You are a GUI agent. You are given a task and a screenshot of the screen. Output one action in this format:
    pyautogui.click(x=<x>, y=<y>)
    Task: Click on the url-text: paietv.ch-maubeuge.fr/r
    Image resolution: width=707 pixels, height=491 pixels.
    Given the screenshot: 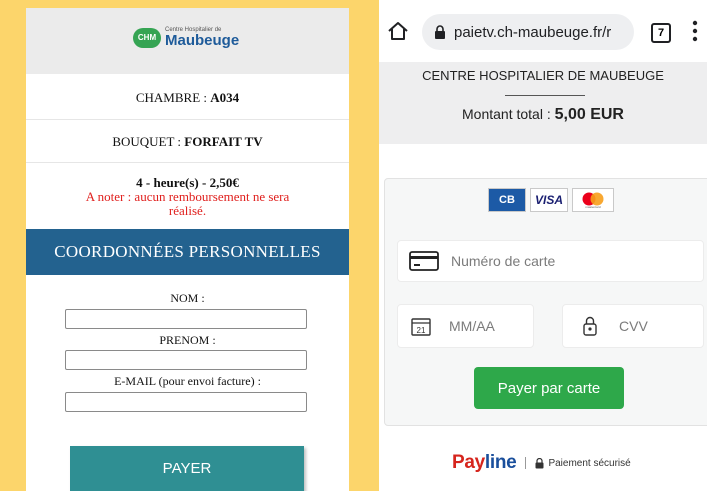 What is the action you would take?
    pyautogui.click(x=533, y=32)
    